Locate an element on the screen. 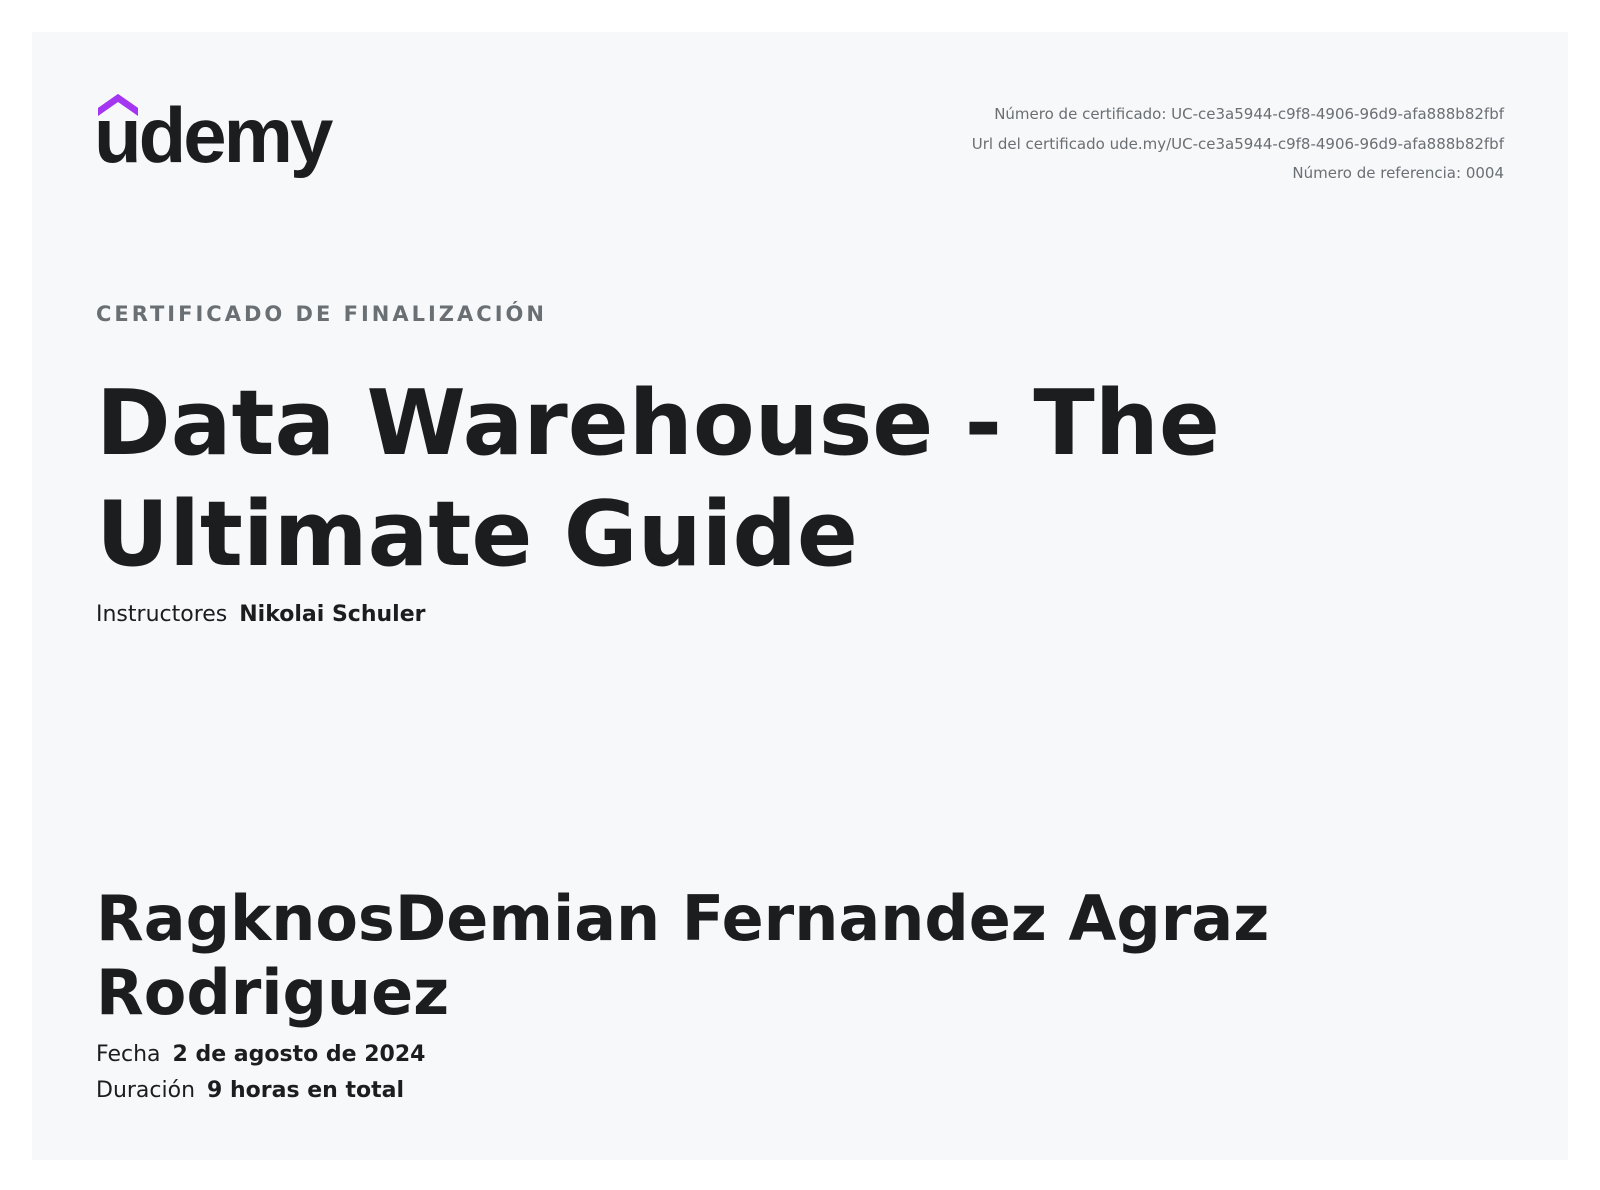 This screenshot has height=1190, width=1600. logo-wordmark: udemy is located at coordinates (213, 135).